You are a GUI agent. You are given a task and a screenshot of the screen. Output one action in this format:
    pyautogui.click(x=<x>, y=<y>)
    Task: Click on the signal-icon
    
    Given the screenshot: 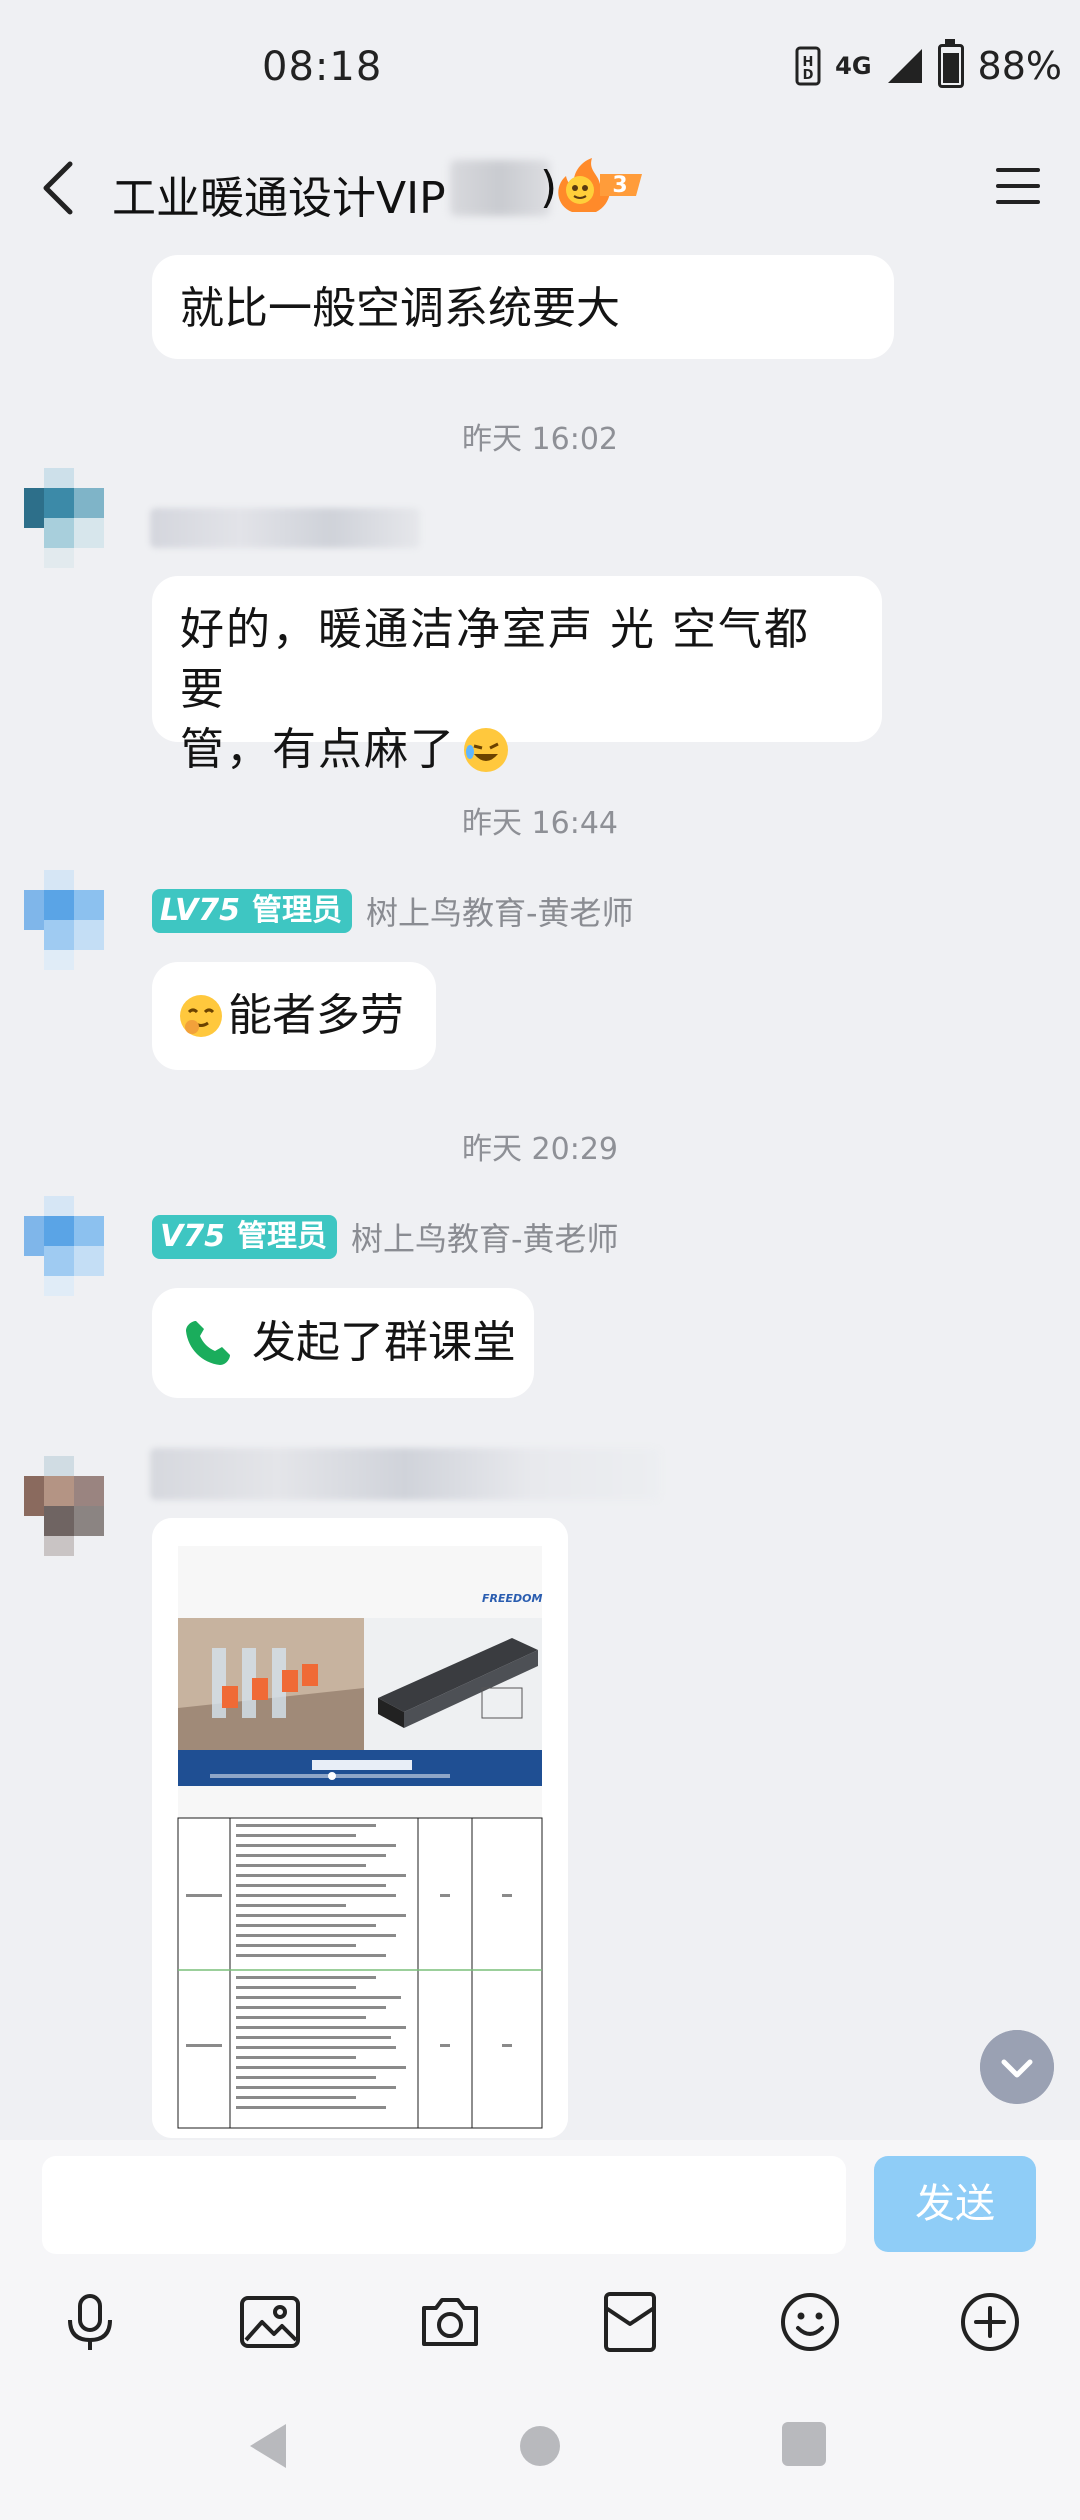 What is the action you would take?
    pyautogui.click(x=904, y=66)
    